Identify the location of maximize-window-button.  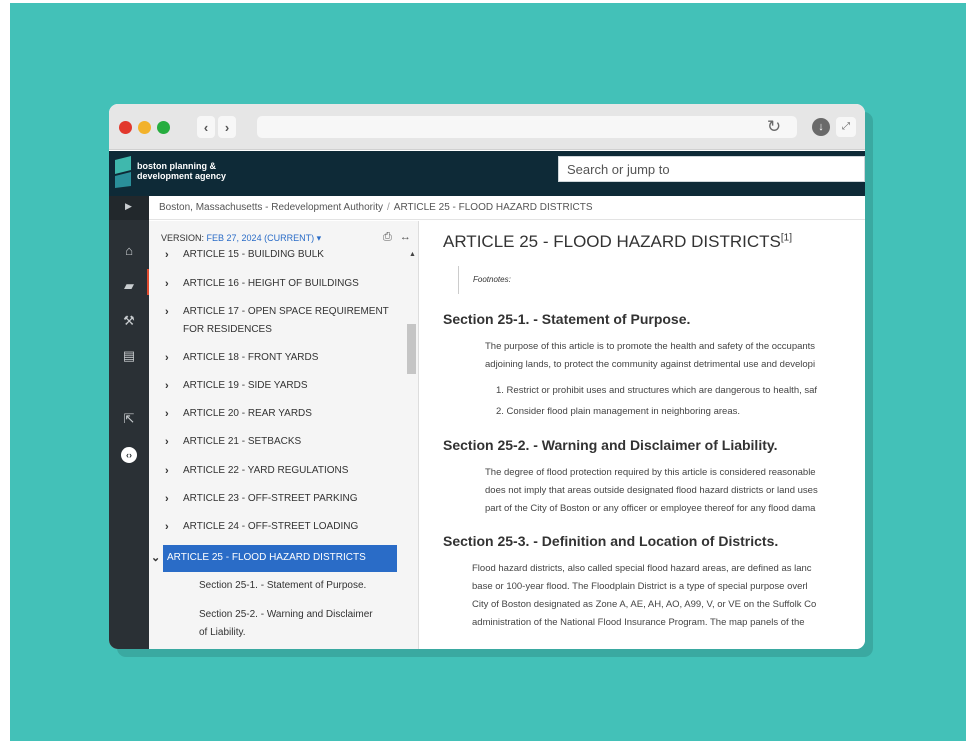
(163, 127).